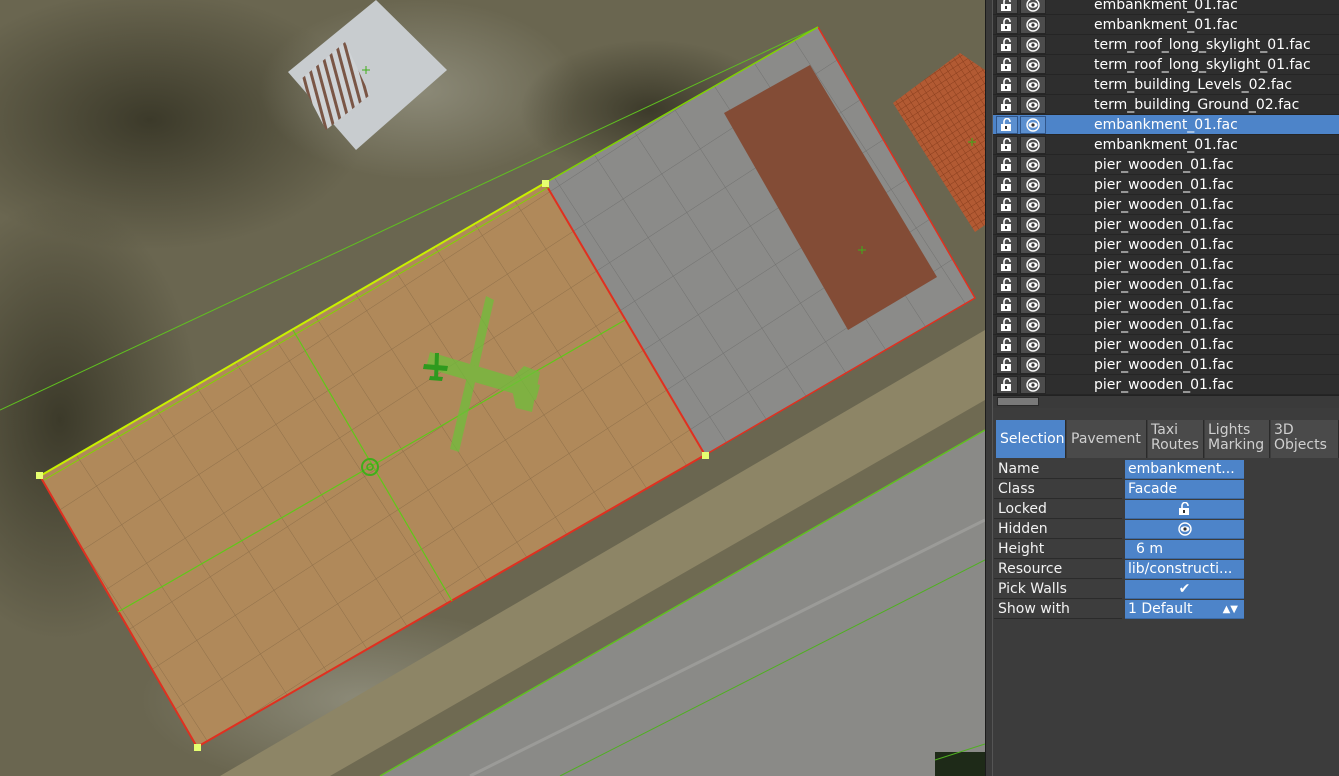  Describe the element at coordinates (1176, 439) in the screenshot. I see `tab-taxi-routes: Taxi Routes` at that location.